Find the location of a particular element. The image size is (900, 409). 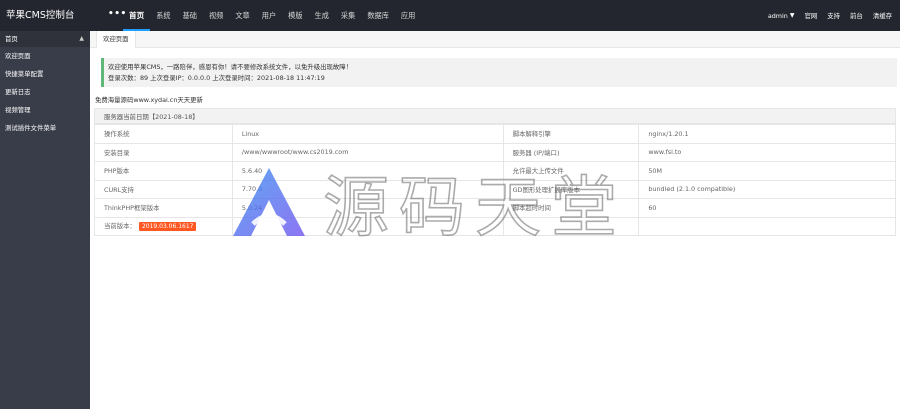

sidebar-item-welcome: 欢迎页面 is located at coordinates (45, 56).